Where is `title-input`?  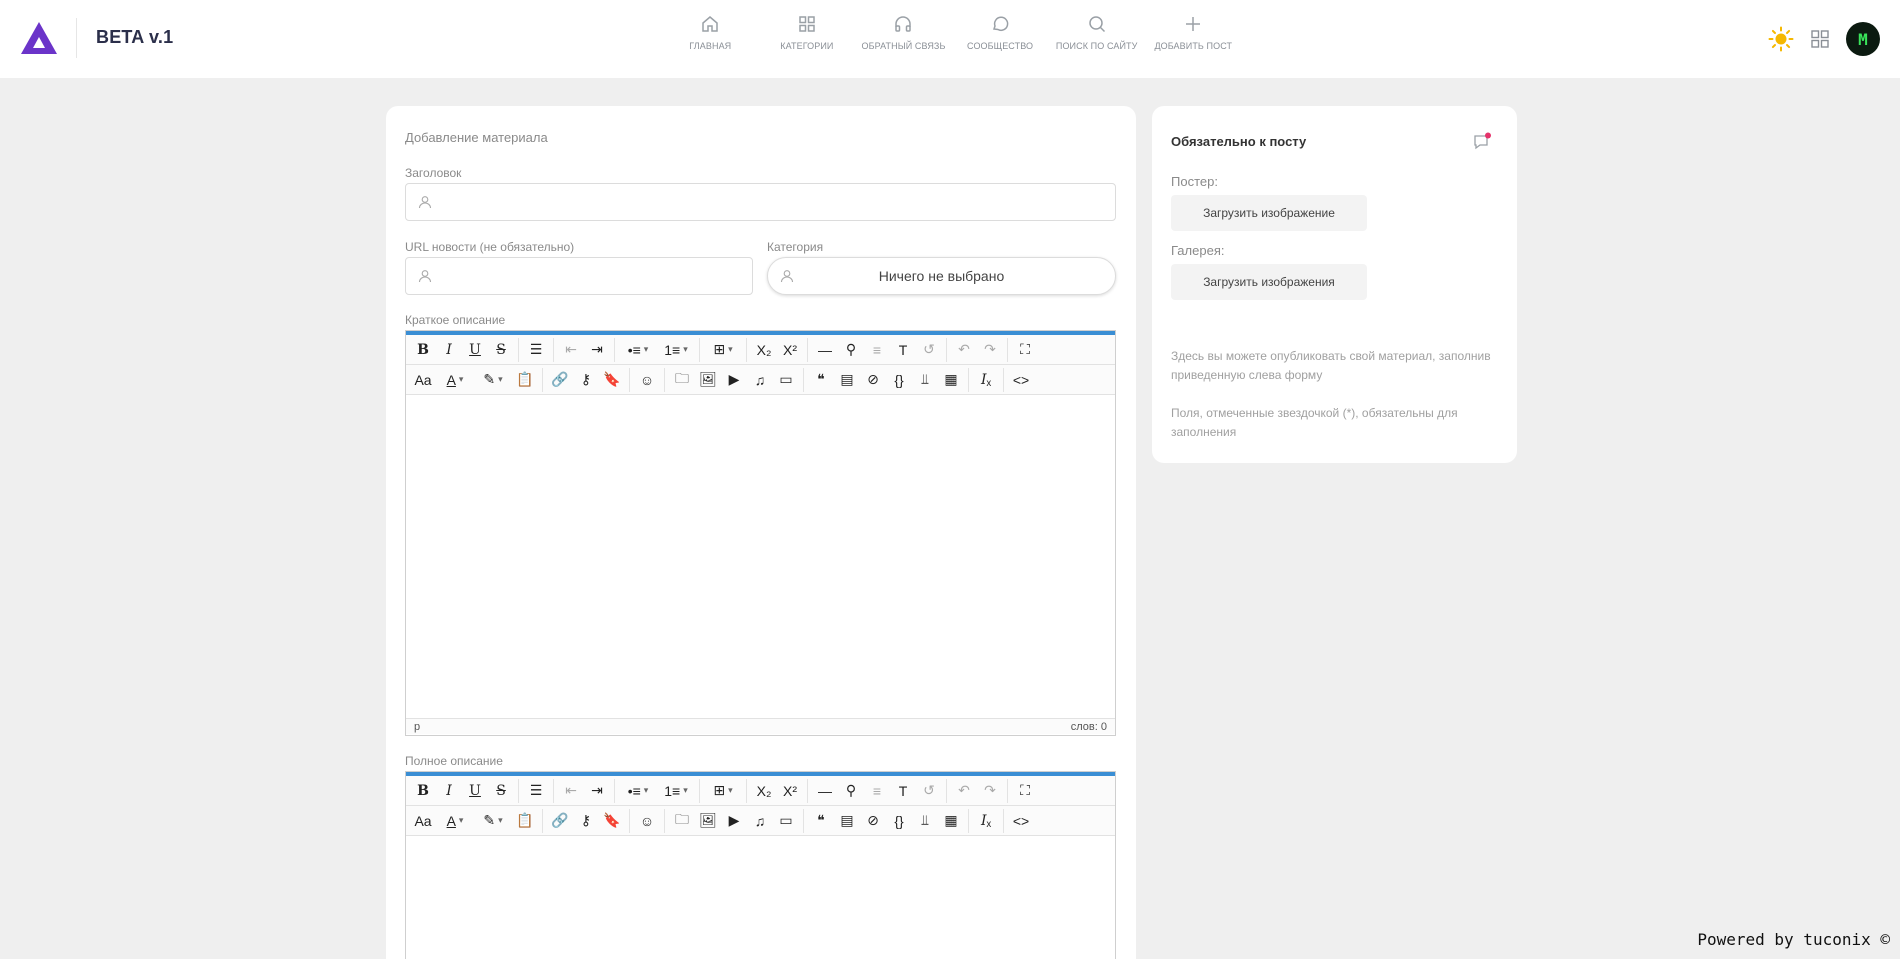
title-input is located at coordinates (776, 202).